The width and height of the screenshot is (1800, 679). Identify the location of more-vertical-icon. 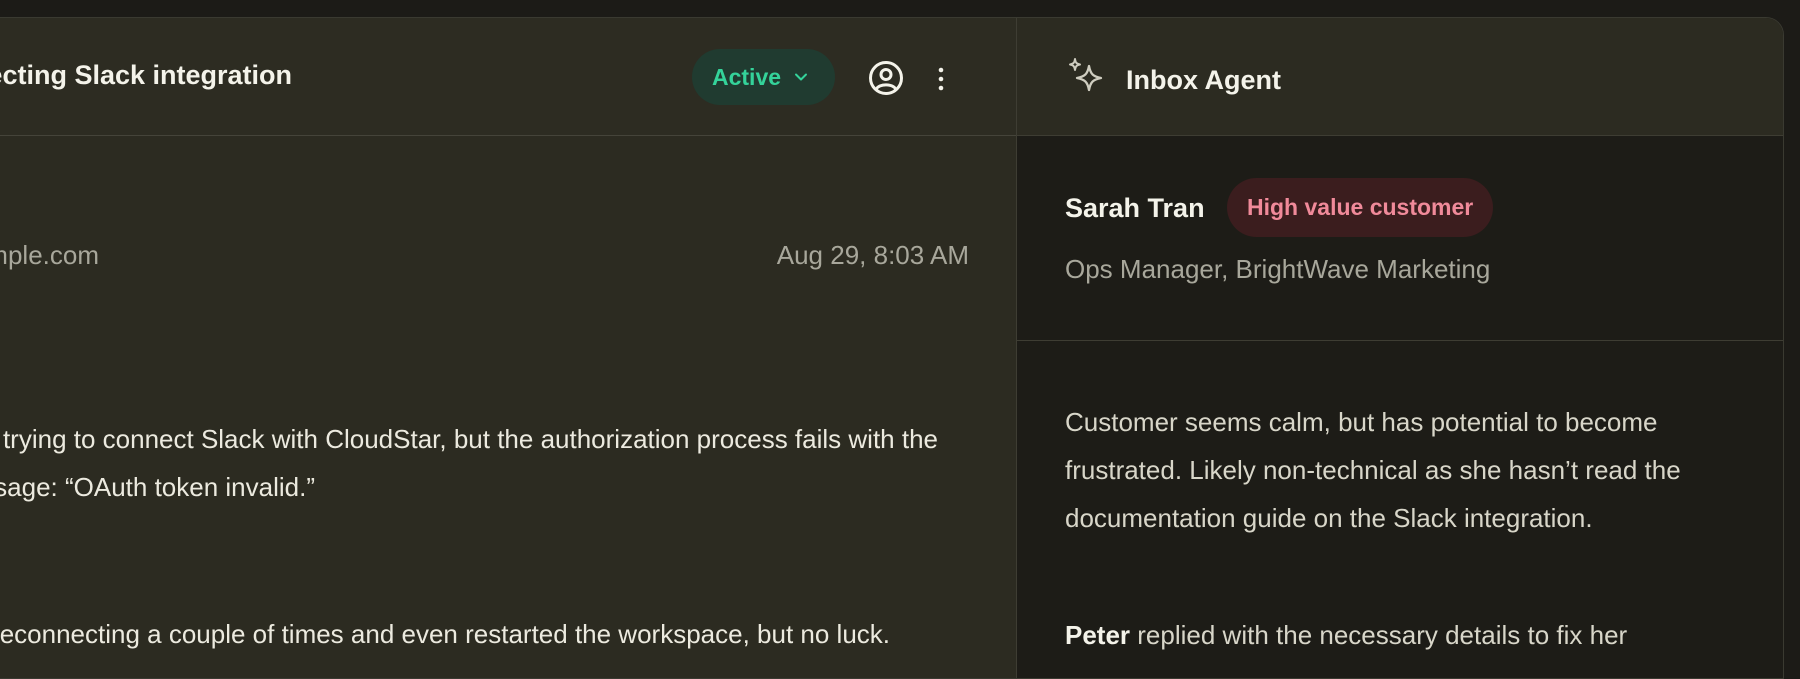
(941, 79).